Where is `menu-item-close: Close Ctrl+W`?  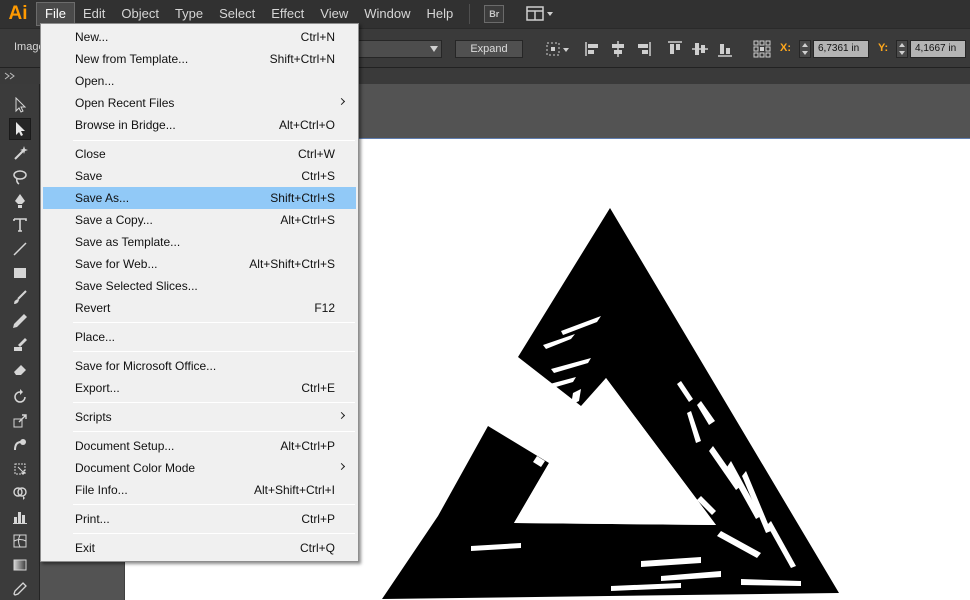 menu-item-close: Close Ctrl+W is located at coordinates (199, 154).